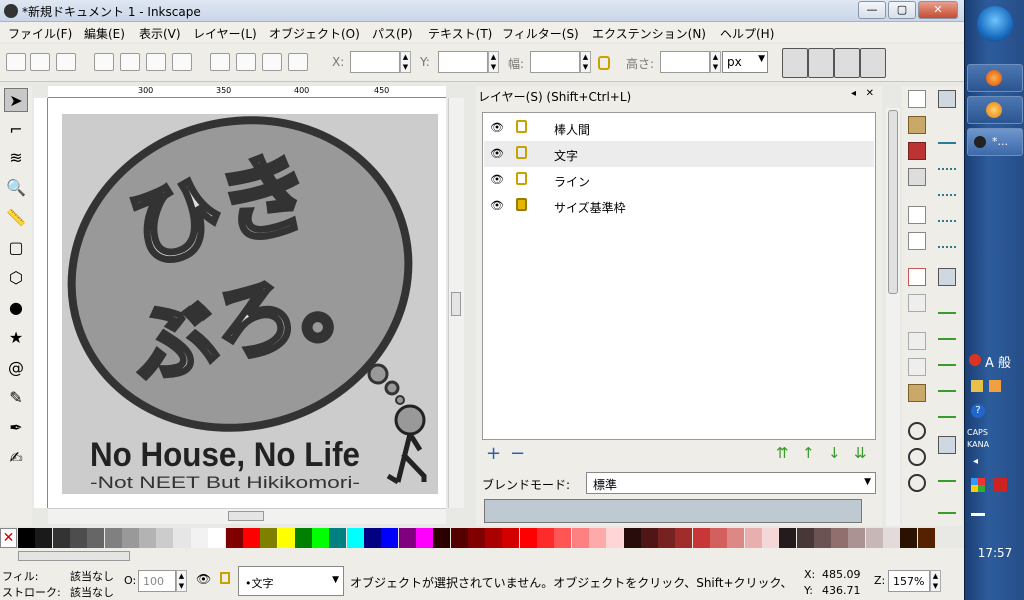 This screenshot has width=1024, height=600. Describe the element at coordinates (521, 204) in the screenshot. I see `locked-icon` at that location.